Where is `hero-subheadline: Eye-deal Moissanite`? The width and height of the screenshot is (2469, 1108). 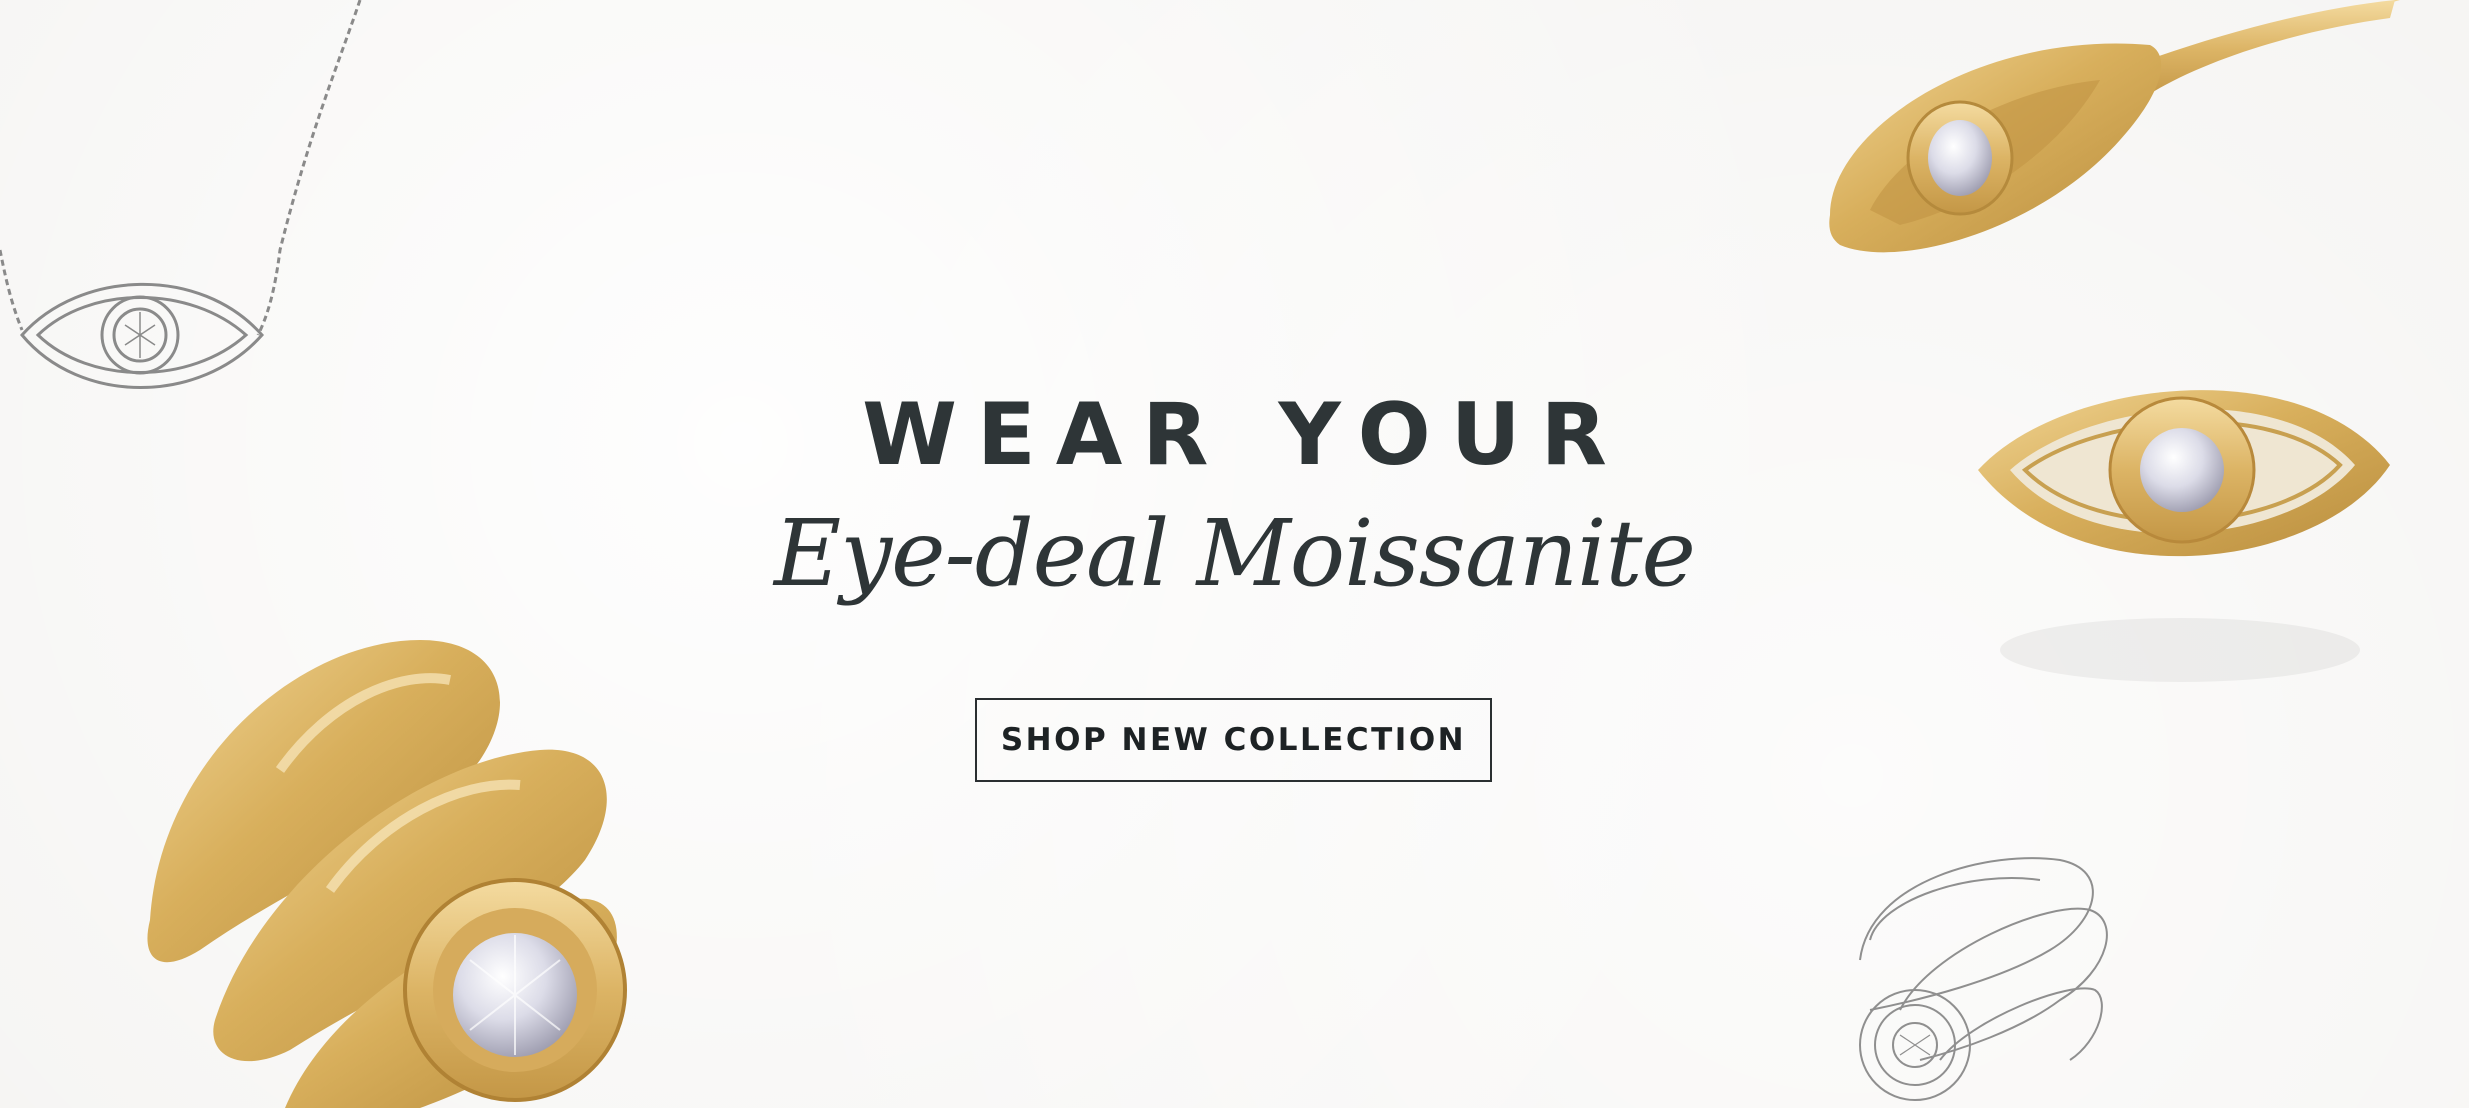
hero-subheadline: Eye-deal Moissanite is located at coordinates (1235, 553).